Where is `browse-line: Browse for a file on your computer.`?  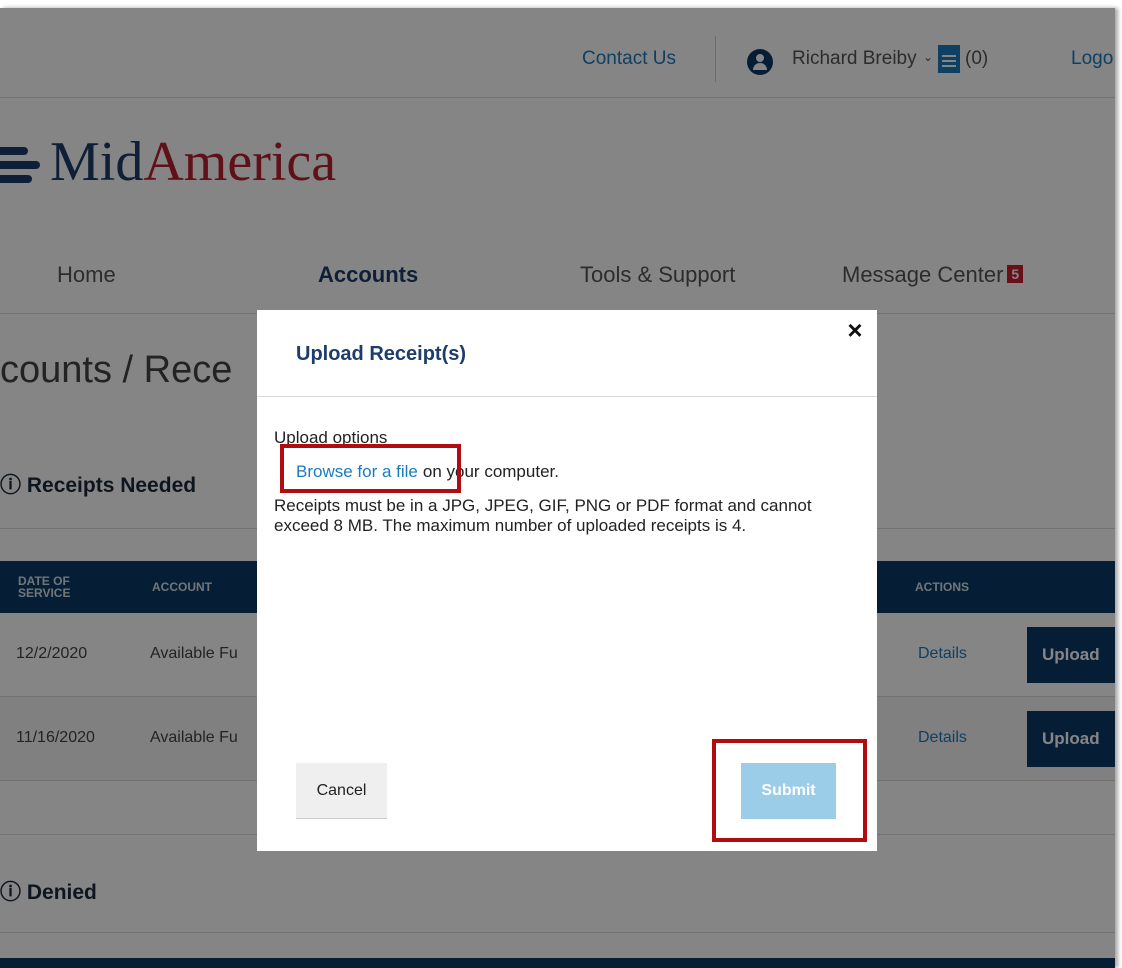 browse-line: Browse for a file on your computer. is located at coordinates (427, 472).